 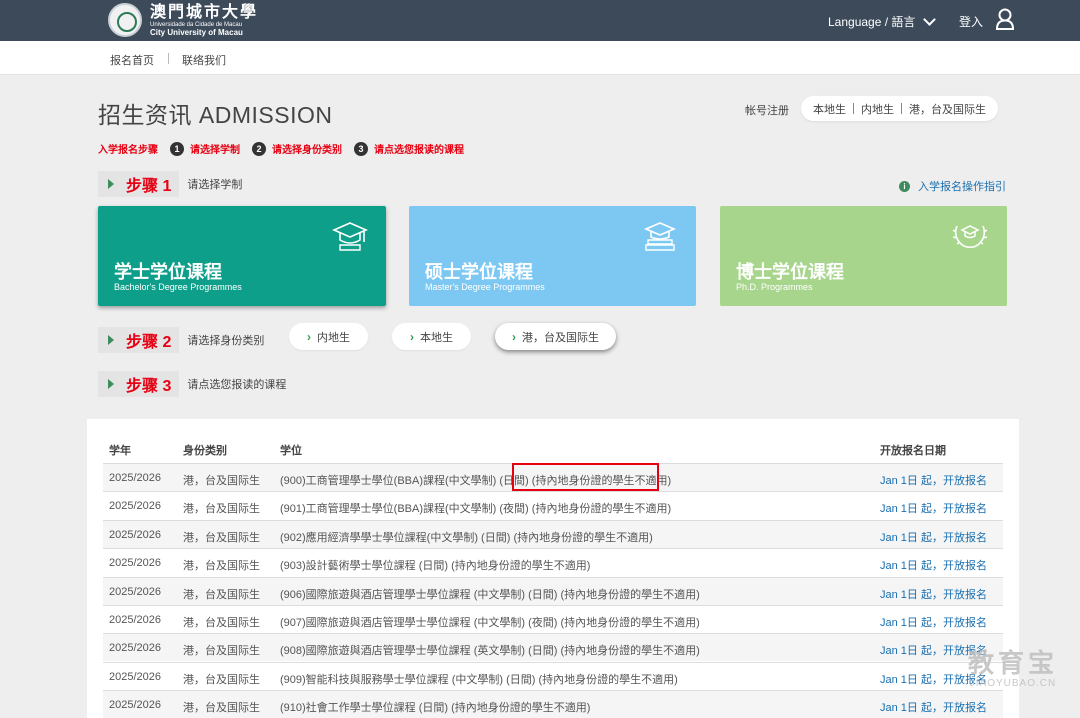 I want to click on watermark-cn: 教育宝, so click(x=1012, y=664).